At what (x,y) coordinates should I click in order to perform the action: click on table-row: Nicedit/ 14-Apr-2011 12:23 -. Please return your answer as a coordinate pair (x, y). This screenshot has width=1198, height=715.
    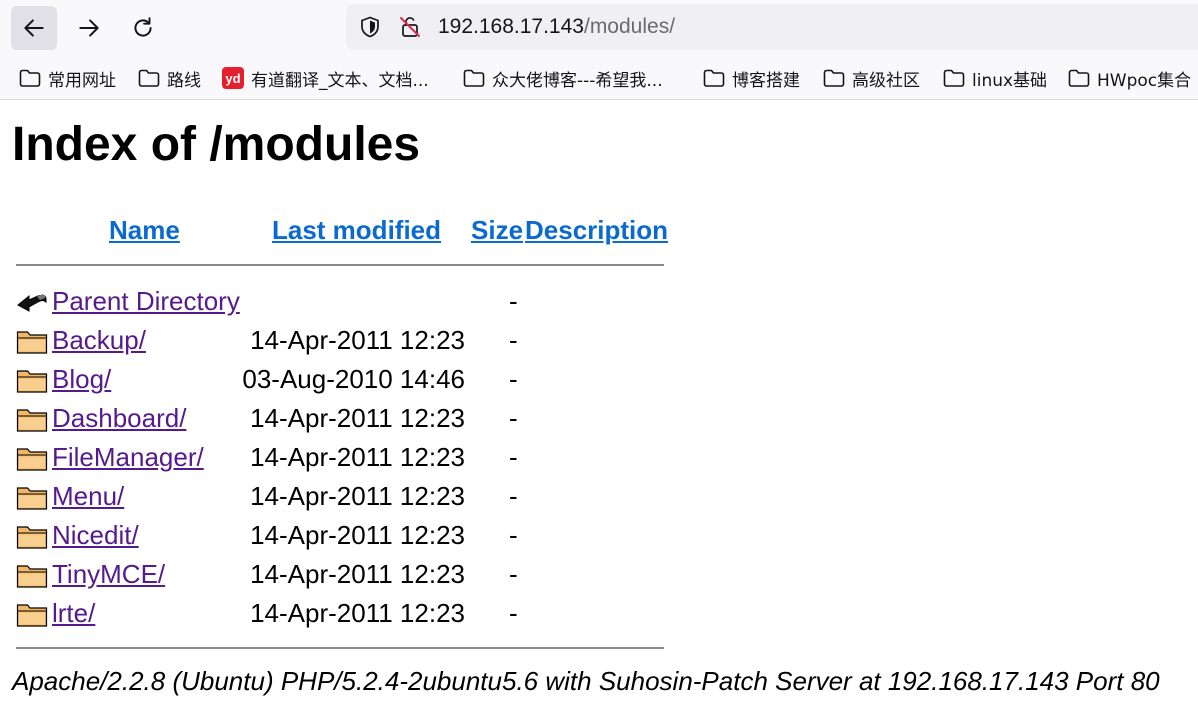
    Looking at the image, I should click on (350, 536).